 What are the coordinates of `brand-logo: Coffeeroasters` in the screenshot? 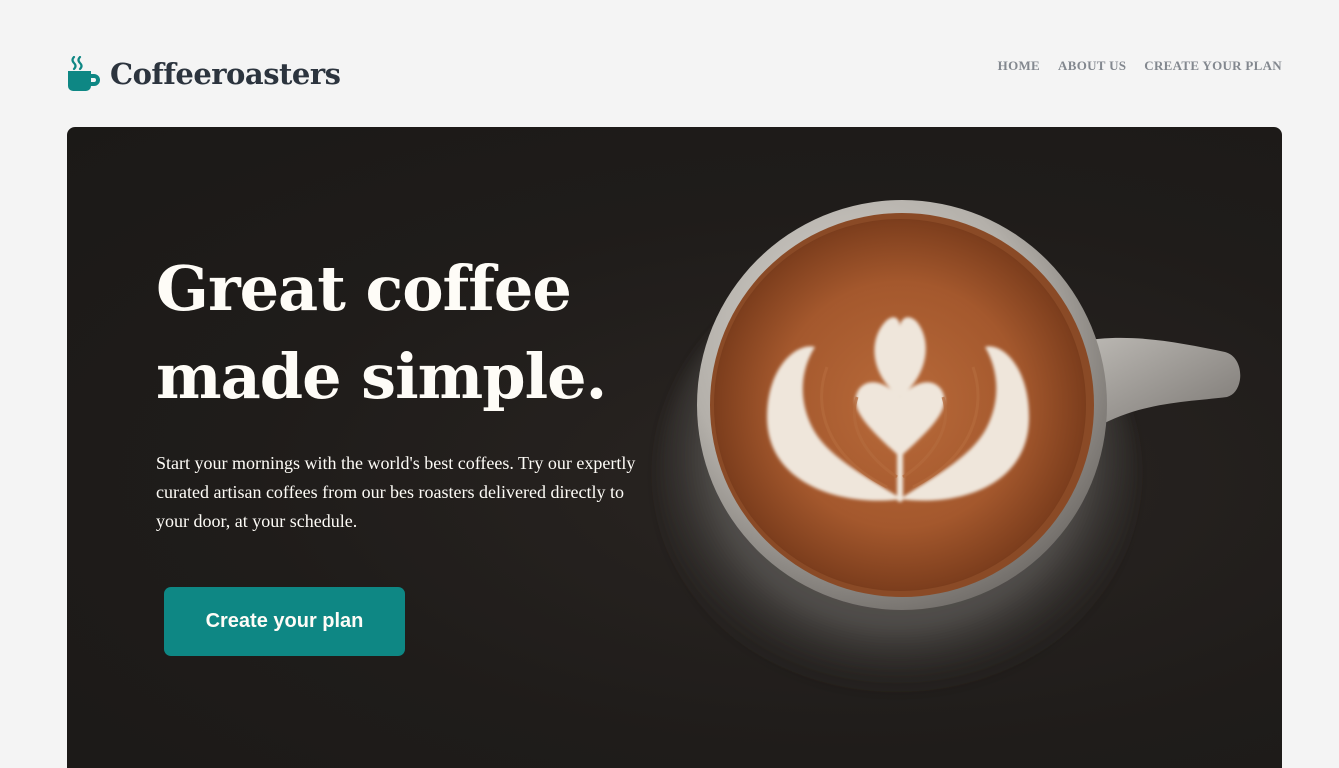 It's located at (204, 74).